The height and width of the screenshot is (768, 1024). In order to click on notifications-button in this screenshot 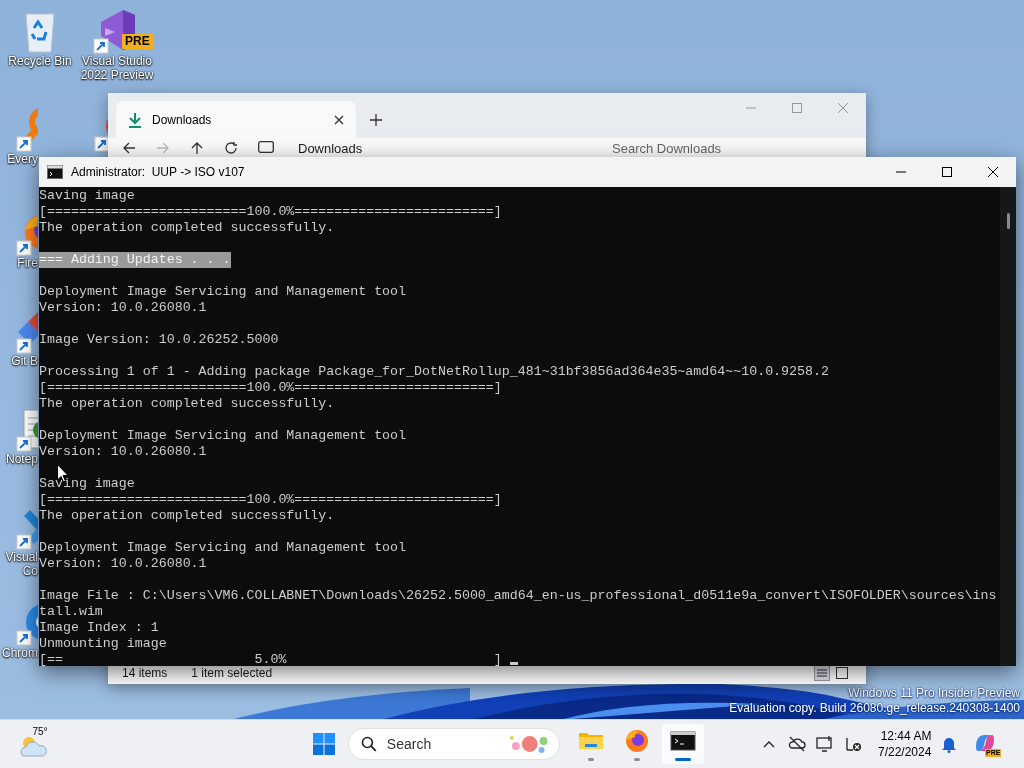, I will do `click(949, 744)`.